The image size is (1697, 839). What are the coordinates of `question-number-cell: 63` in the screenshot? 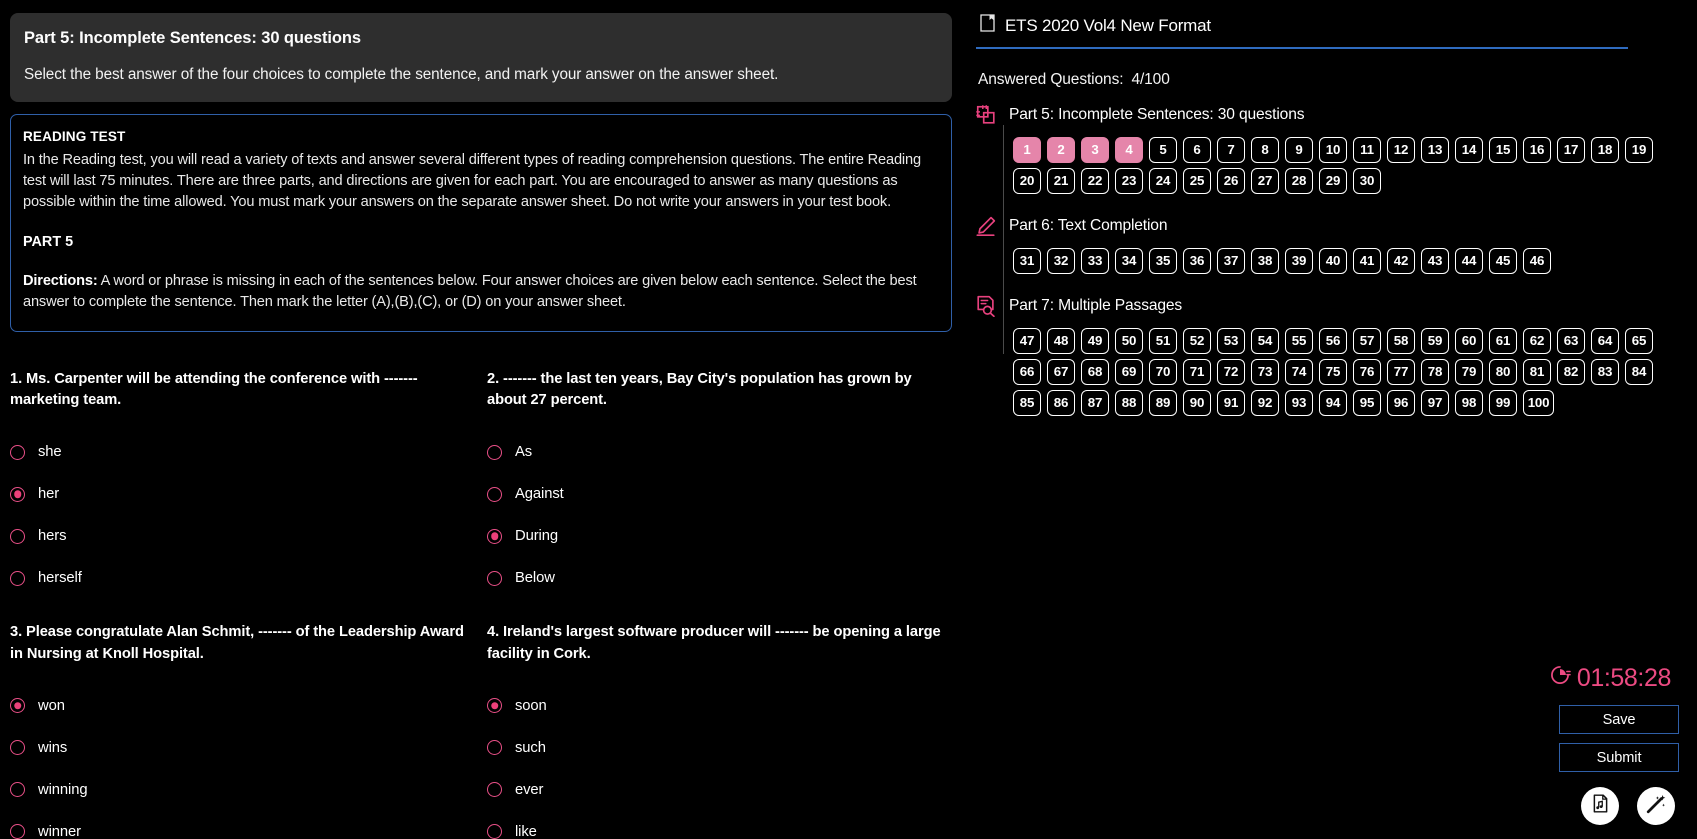 It's located at (1571, 340).